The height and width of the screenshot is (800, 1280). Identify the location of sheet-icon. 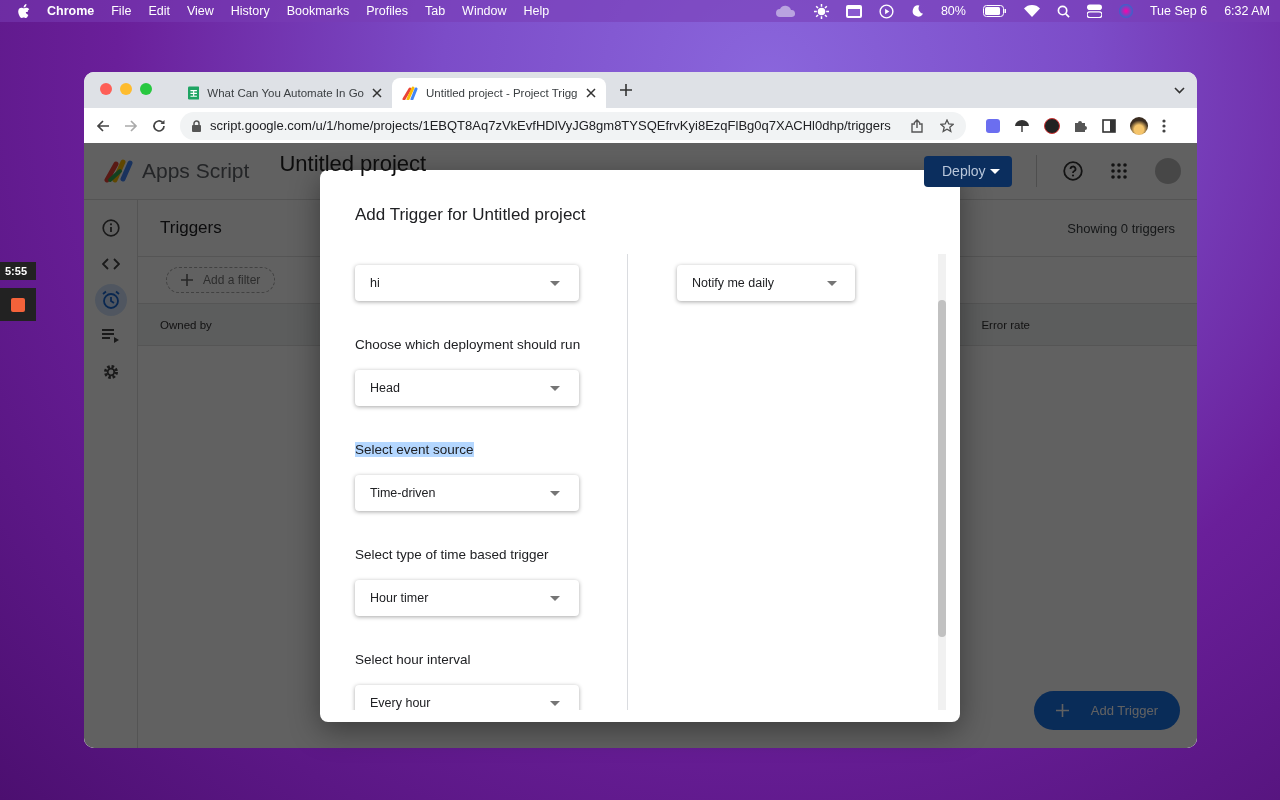
(194, 93).